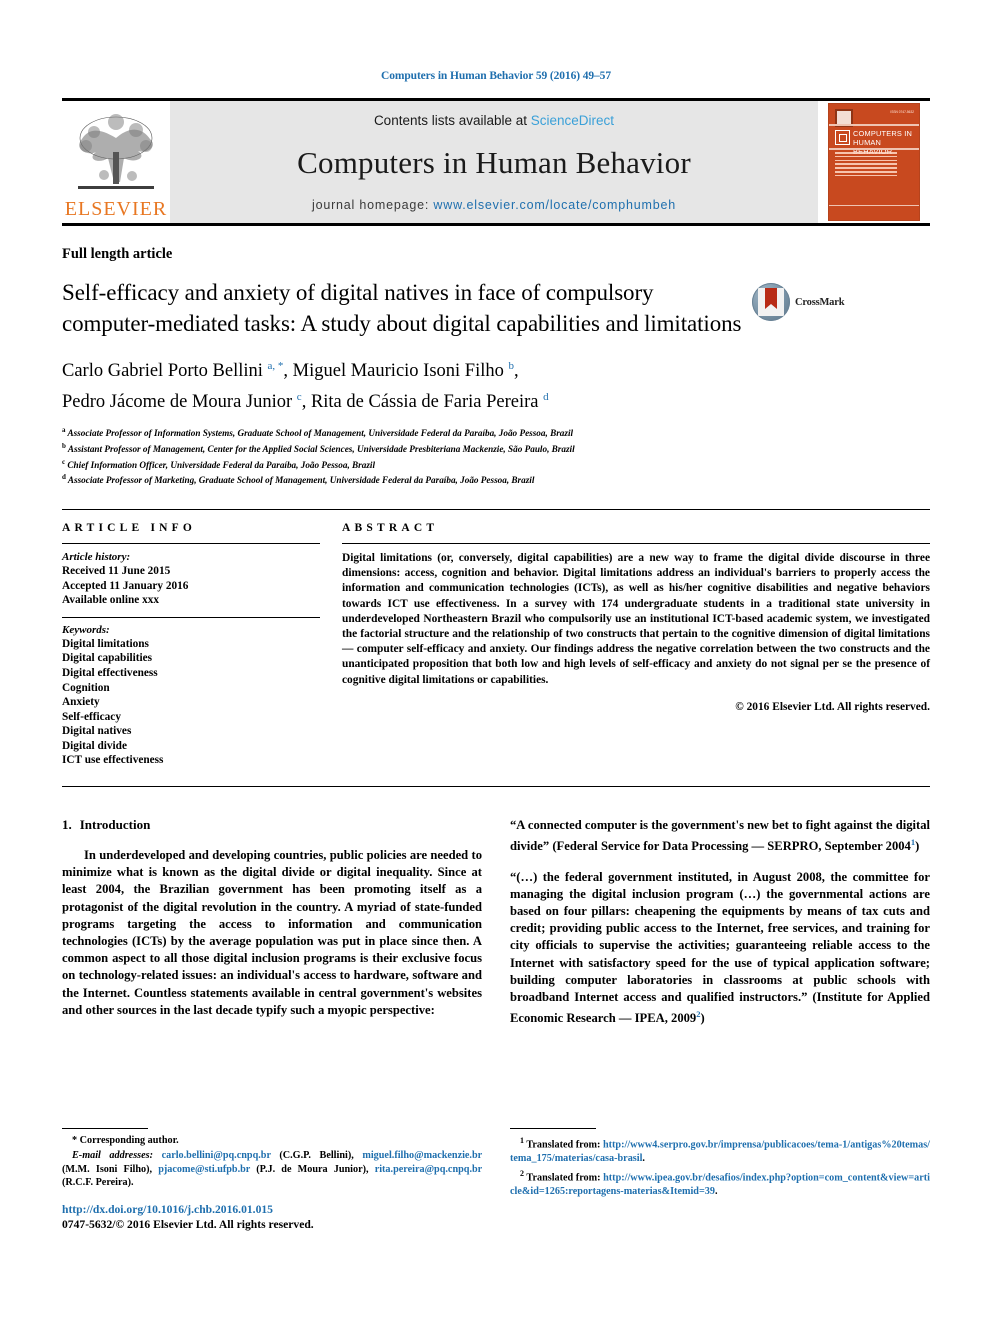 The width and height of the screenshot is (992, 1323). Describe the element at coordinates (116, 570) in the screenshot. I see `article-history-received: Received 11 June 2015` at that location.